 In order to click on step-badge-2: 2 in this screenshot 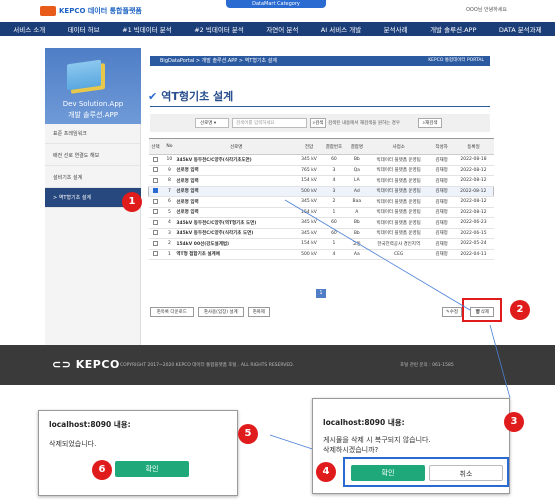, I will do `click(520, 310)`.